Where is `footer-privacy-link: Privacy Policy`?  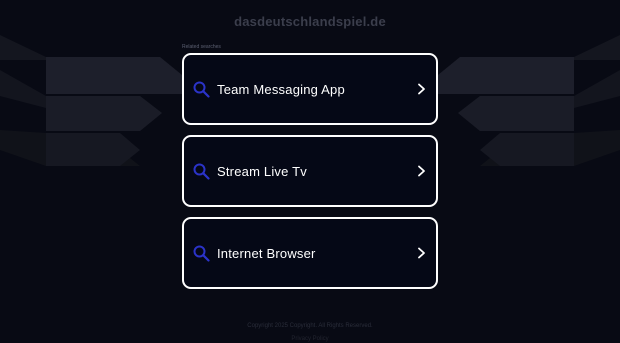 footer-privacy-link: Privacy Policy is located at coordinates (310, 339).